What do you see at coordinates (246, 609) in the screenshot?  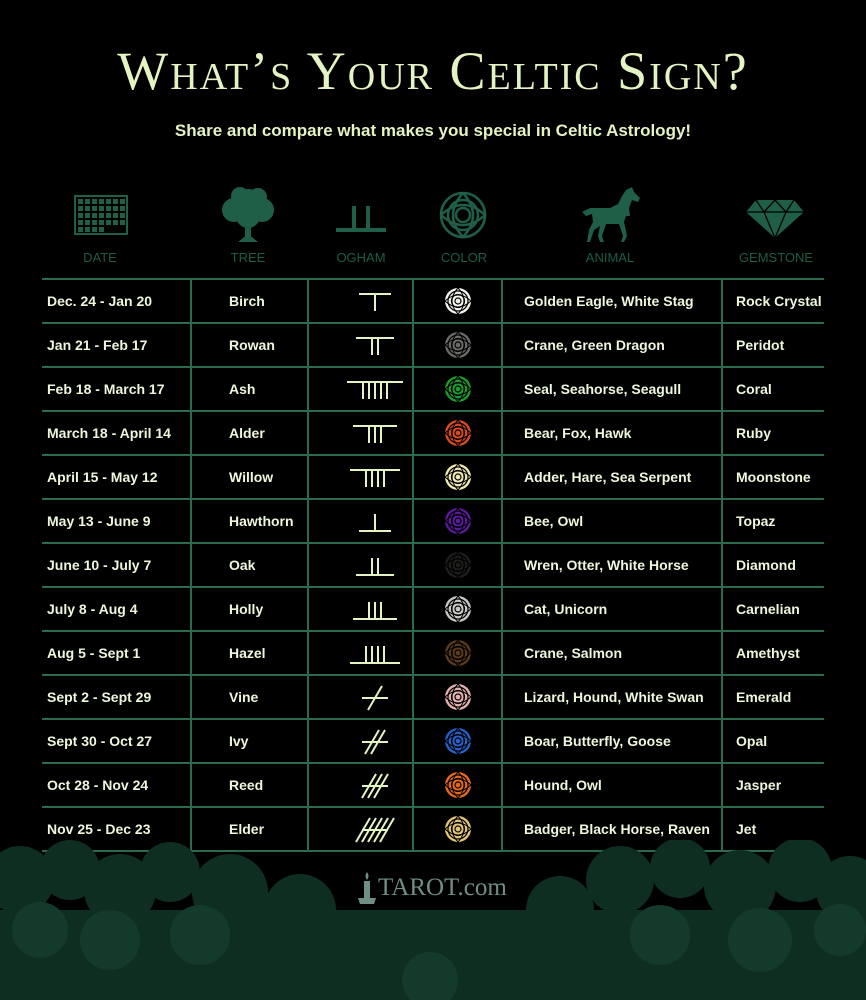 I see `tree-cell: Holly` at bounding box center [246, 609].